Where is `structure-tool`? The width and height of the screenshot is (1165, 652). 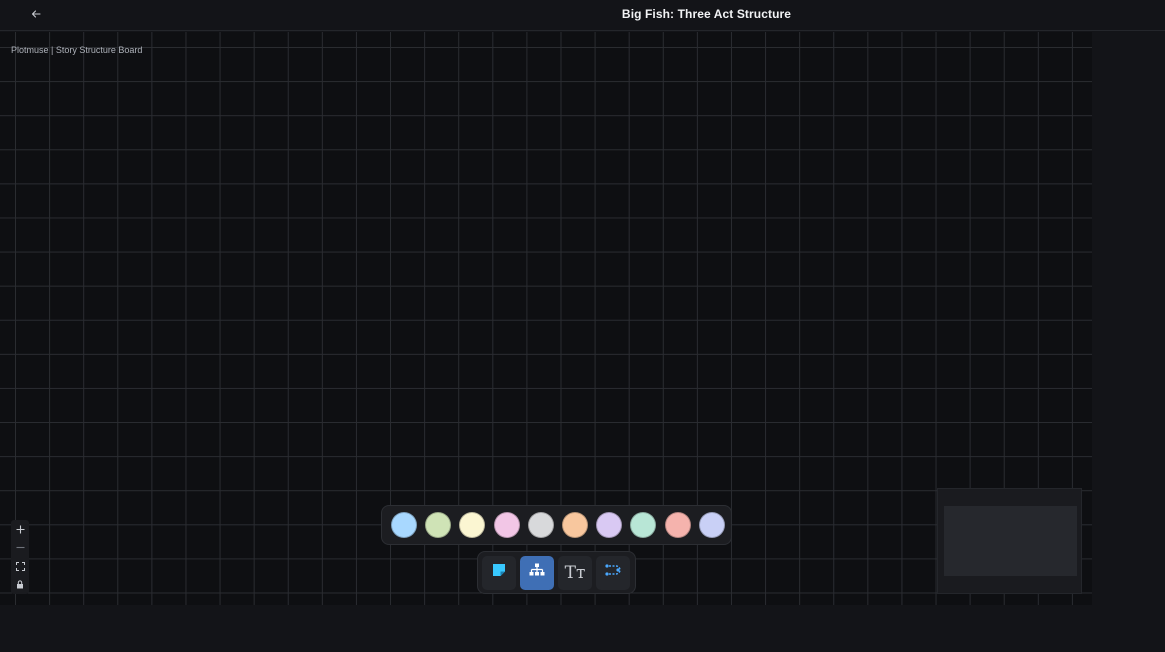
structure-tool is located at coordinates (537, 572).